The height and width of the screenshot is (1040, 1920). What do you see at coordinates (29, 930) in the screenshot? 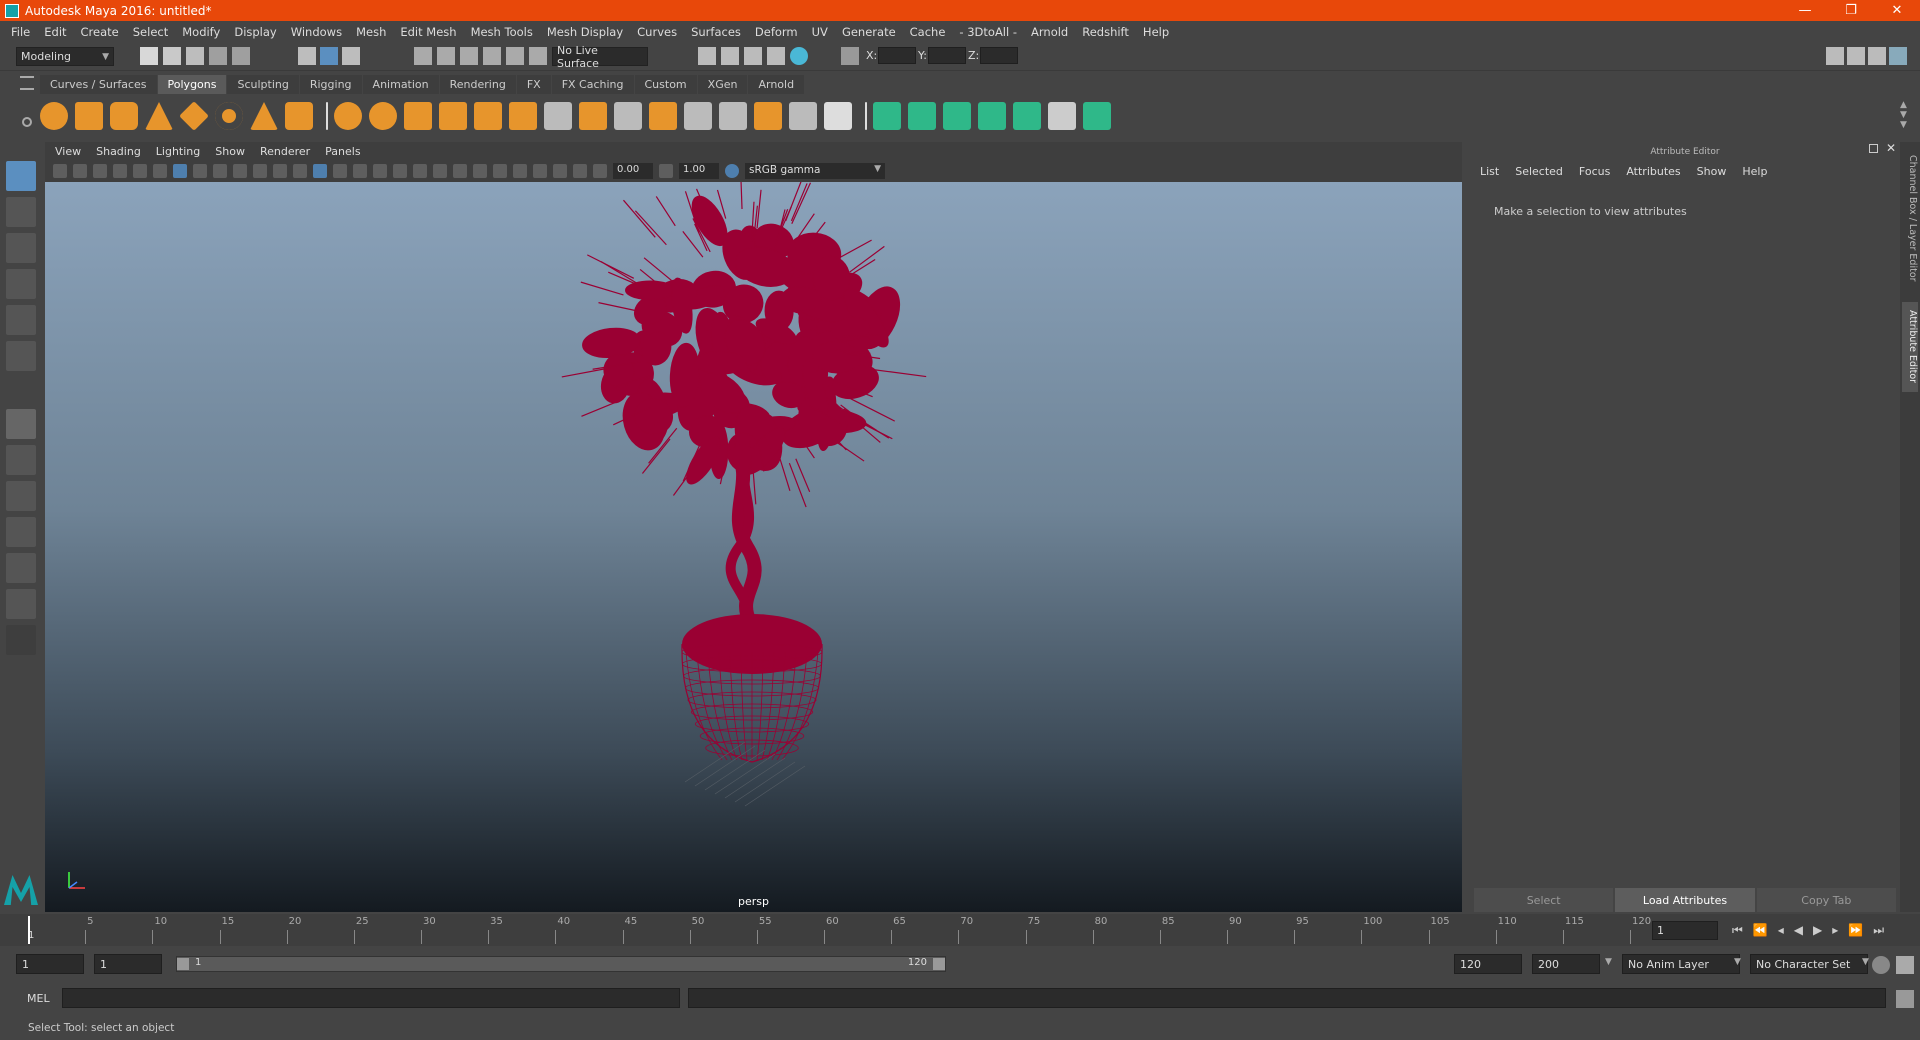
I see `current-time-indicator` at bounding box center [29, 930].